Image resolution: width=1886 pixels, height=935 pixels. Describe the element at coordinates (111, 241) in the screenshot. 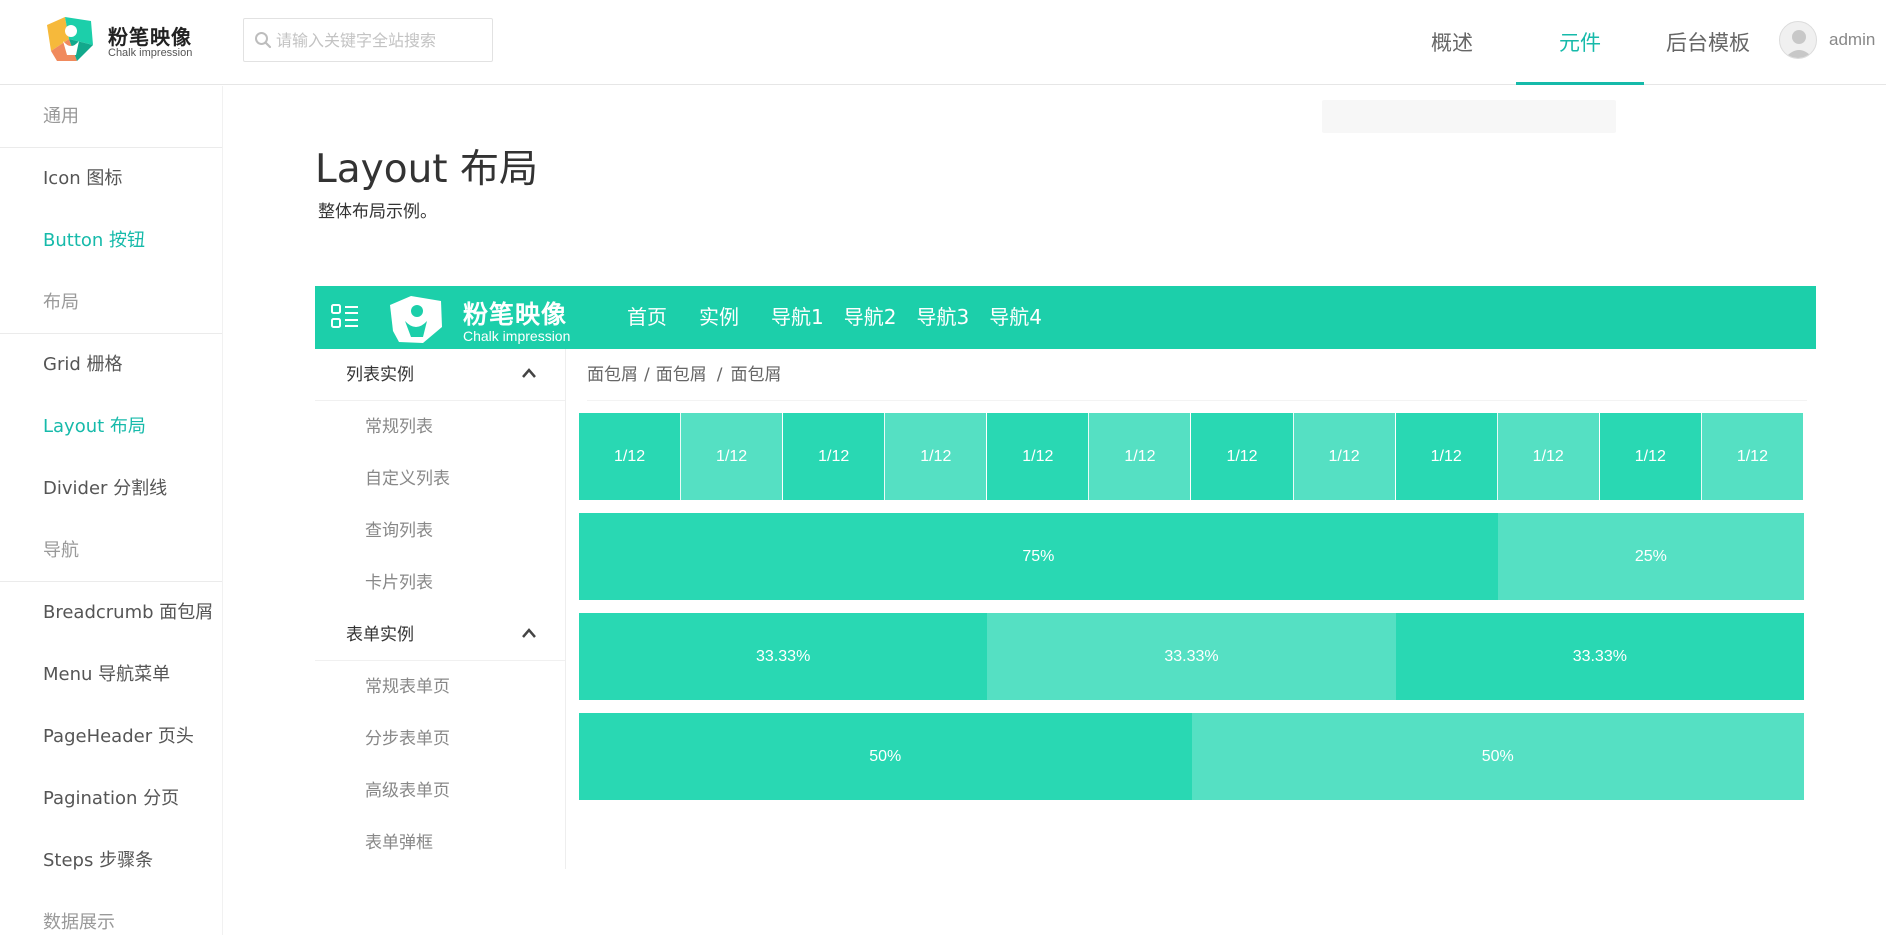

I see `sidebar-item-button: Button 按钮` at that location.